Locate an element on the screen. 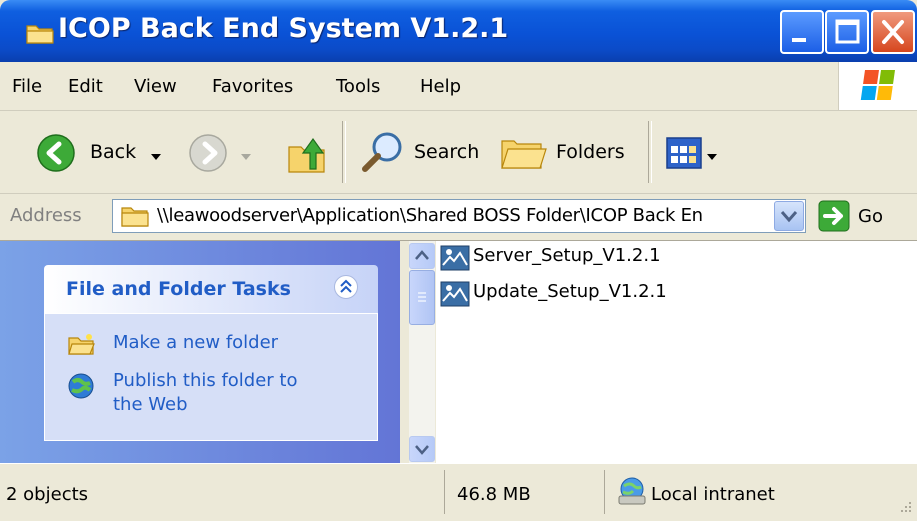 The width and height of the screenshot is (917, 521). forward-arrow-icon is located at coordinates (208, 155).